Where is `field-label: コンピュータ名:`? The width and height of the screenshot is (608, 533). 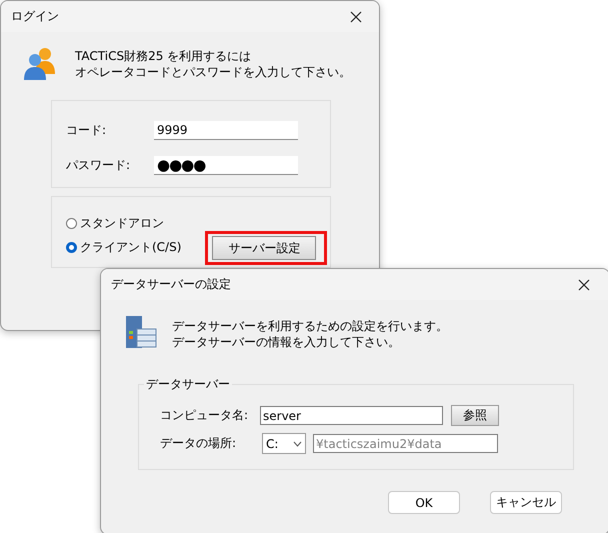 field-label: コンピュータ名: is located at coordinates (205, 415).